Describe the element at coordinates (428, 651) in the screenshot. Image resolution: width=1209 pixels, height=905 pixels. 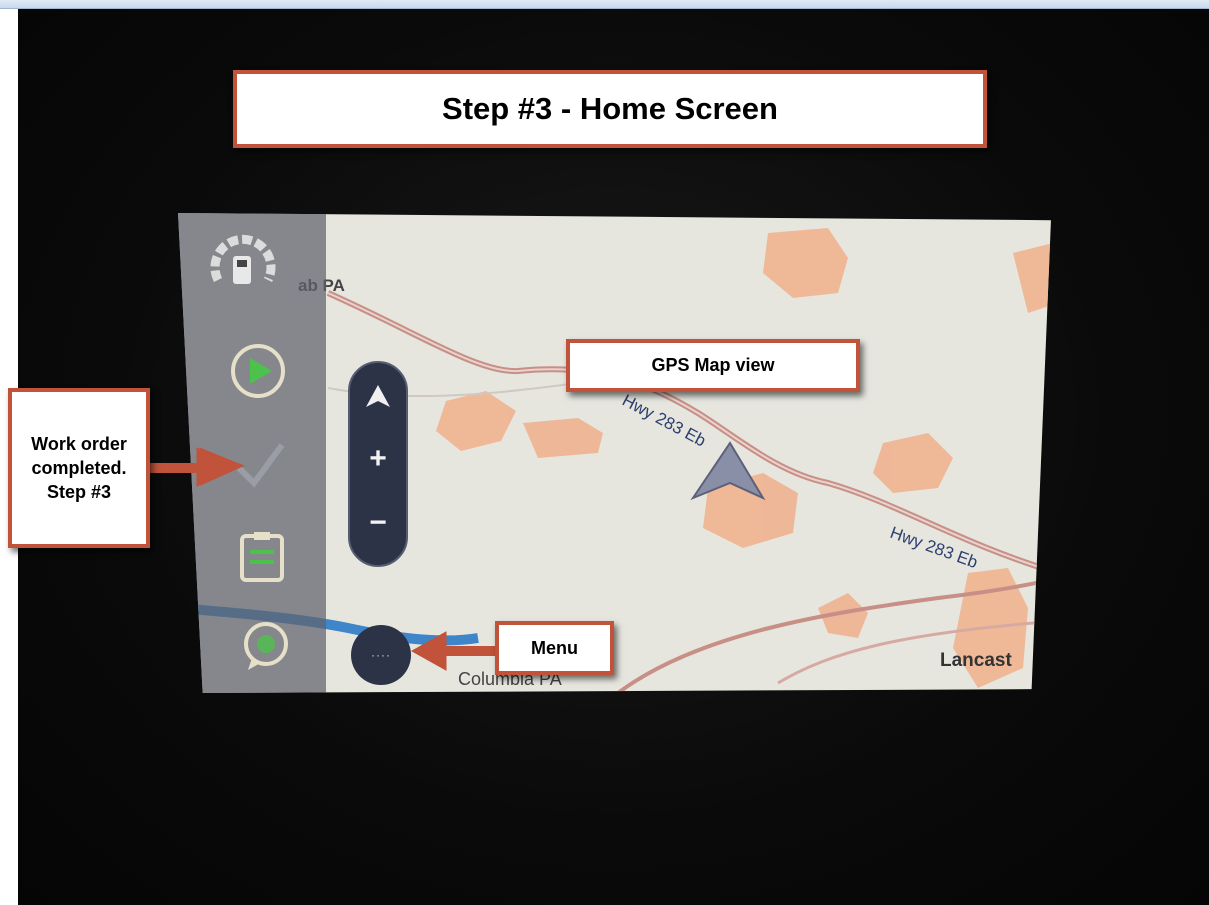
I see `arrow-to-menu-head` at that location.